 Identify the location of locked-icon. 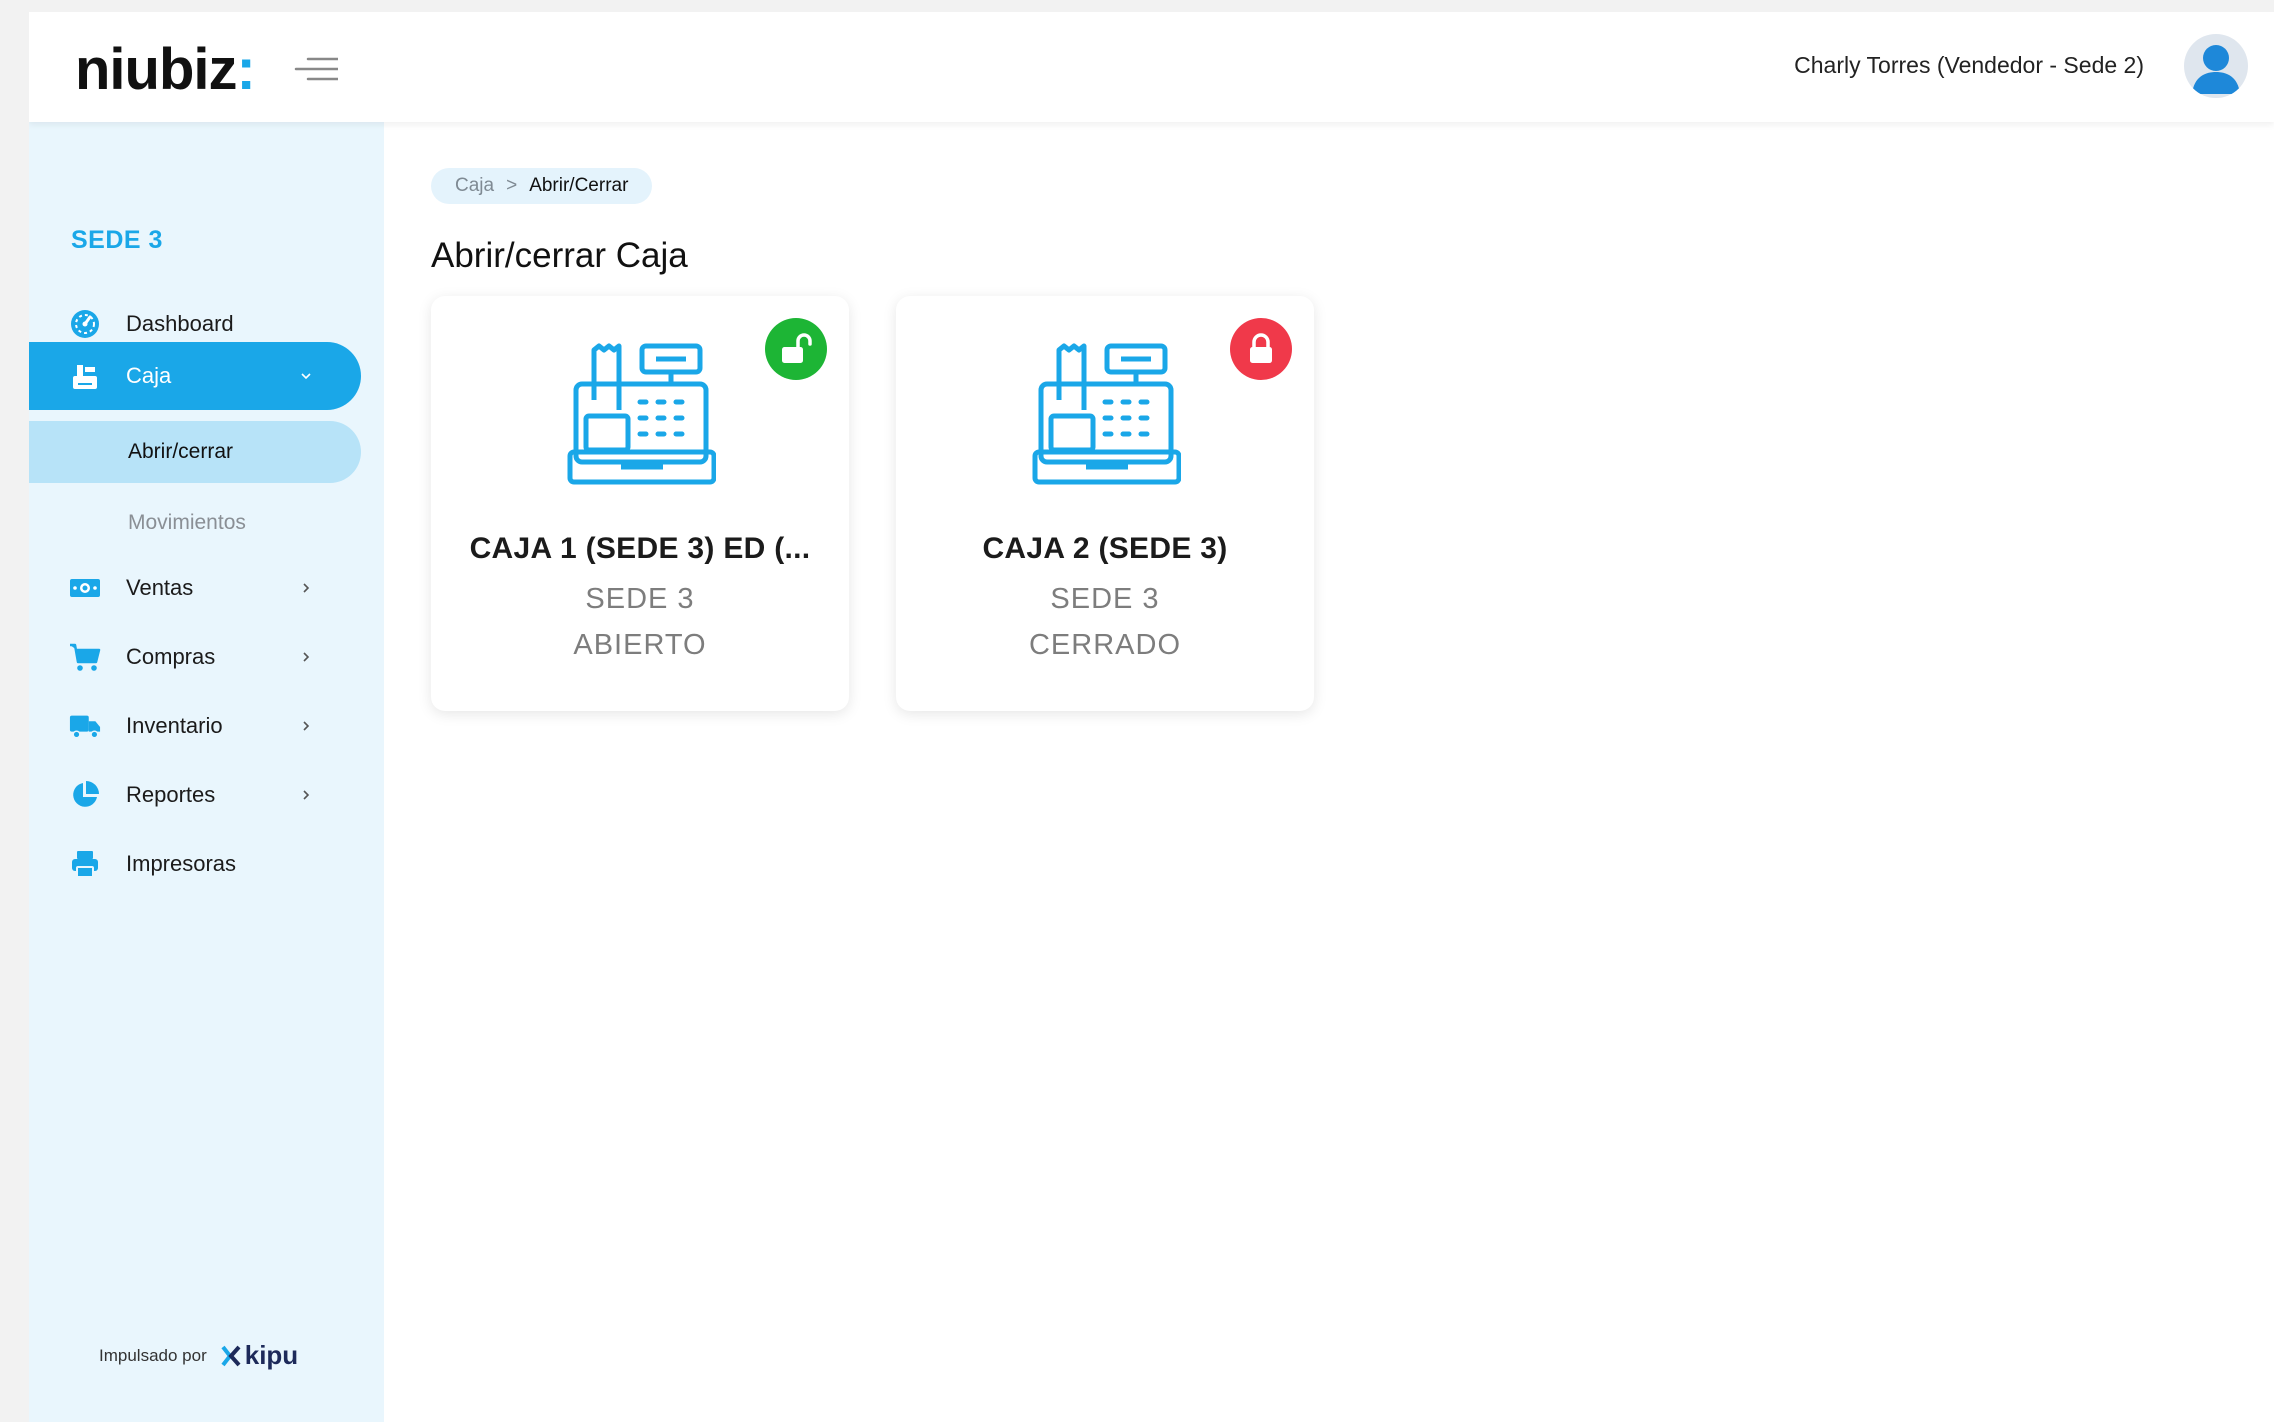
(1261, 348).